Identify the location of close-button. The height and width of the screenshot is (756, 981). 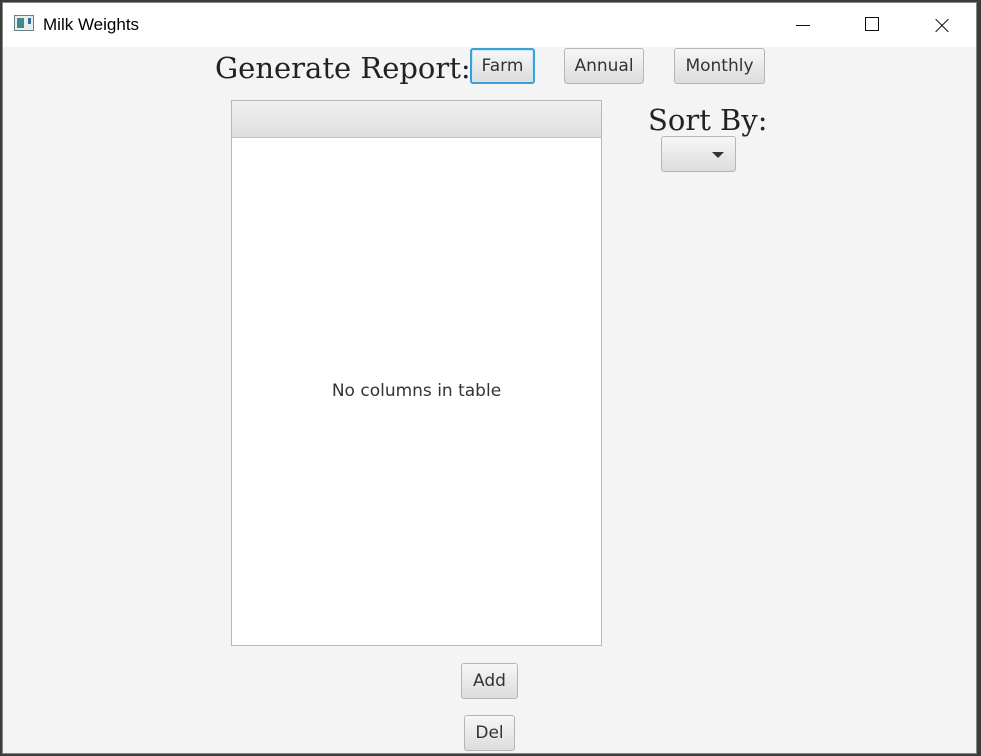
(941, 25).